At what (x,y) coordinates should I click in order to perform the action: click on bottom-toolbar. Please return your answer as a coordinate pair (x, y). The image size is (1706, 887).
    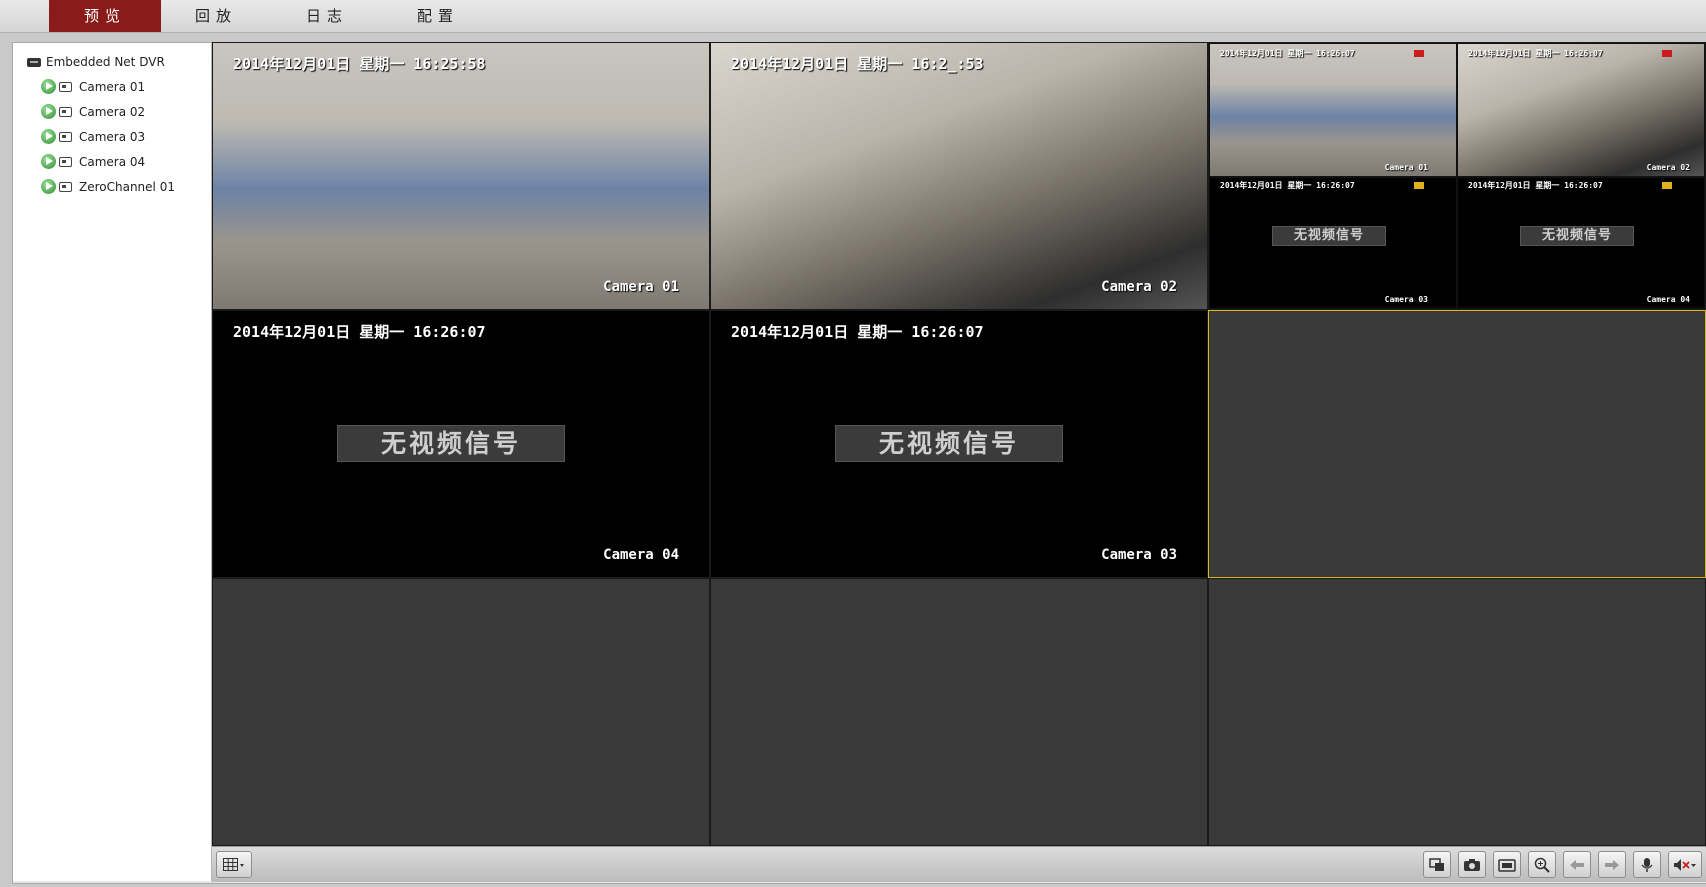
    Looking at the image, I should click on (959, 864).